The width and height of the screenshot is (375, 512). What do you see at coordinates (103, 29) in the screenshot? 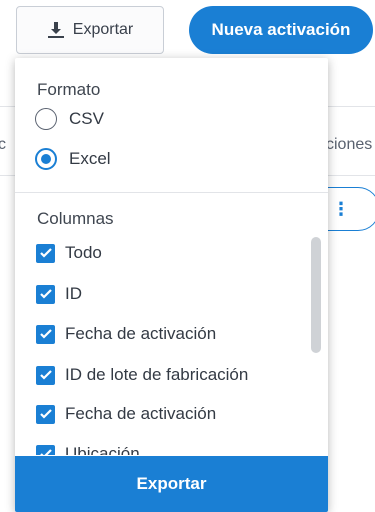
I see `export-button-label: Exportar` at bounding box center [103, 29].